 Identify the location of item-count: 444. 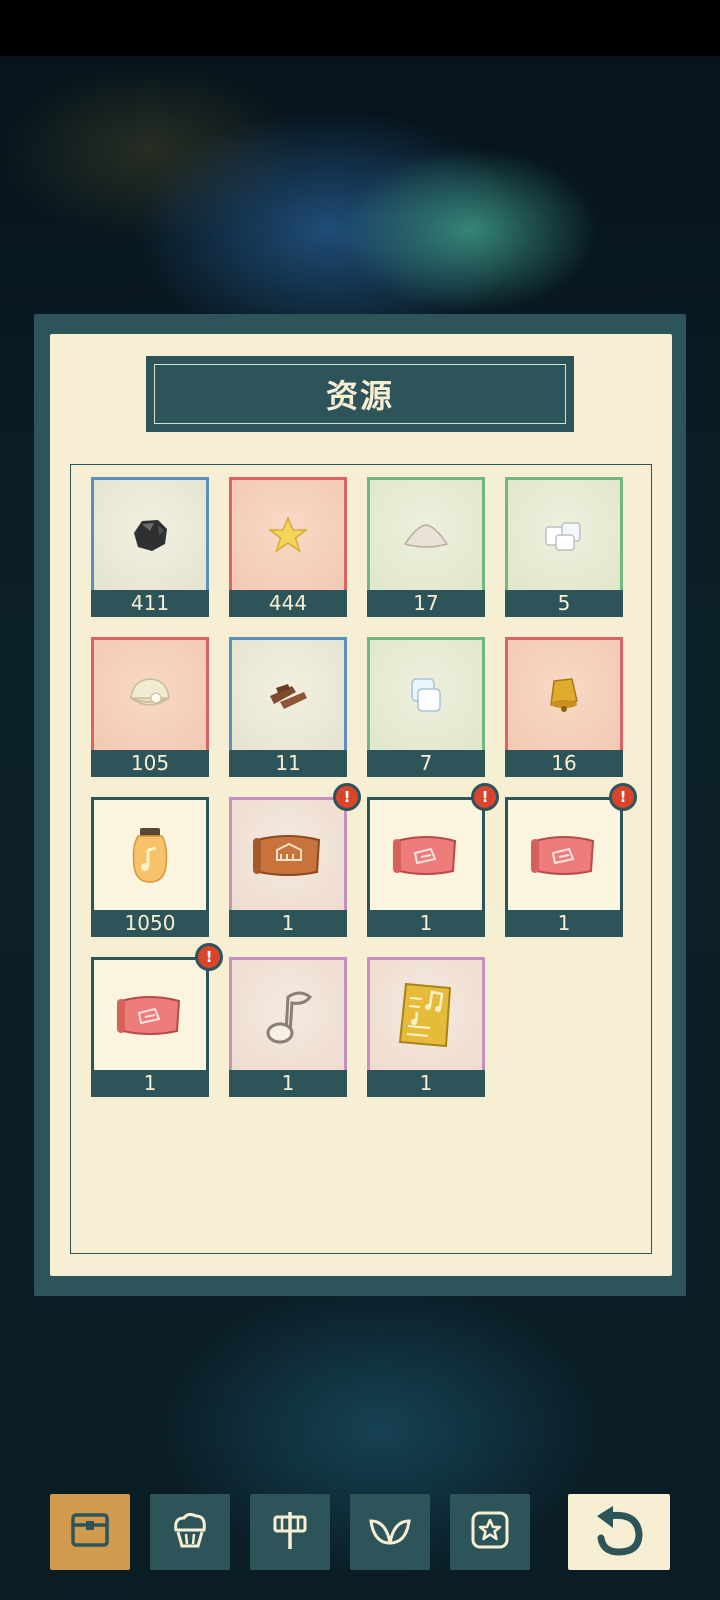
(288, 603).